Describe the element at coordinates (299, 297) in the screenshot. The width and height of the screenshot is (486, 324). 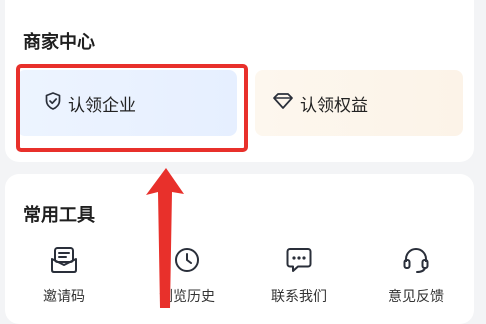
I see `contact-us-label: 联系我们` at that location.